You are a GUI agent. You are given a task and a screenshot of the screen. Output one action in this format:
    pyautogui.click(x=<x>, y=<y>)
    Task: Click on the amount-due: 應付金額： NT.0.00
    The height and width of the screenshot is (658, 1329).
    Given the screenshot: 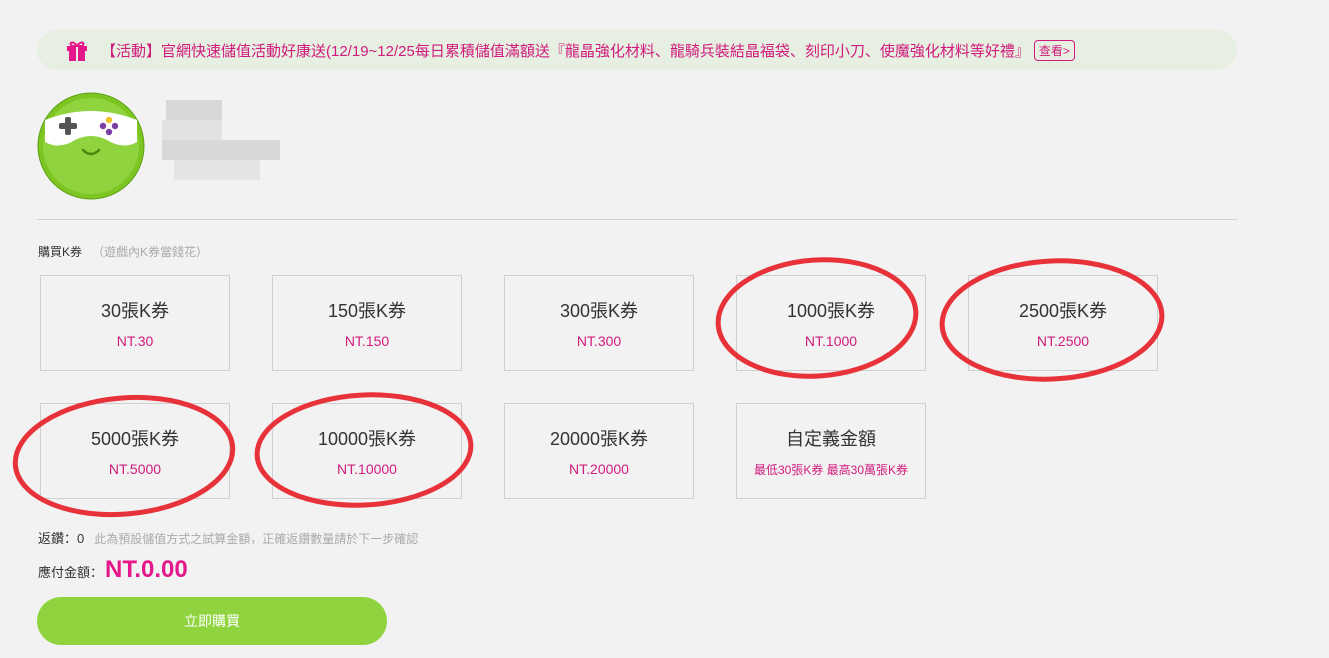 What is the action you would take?
    pyautogui.click(x=113, y=570)
    